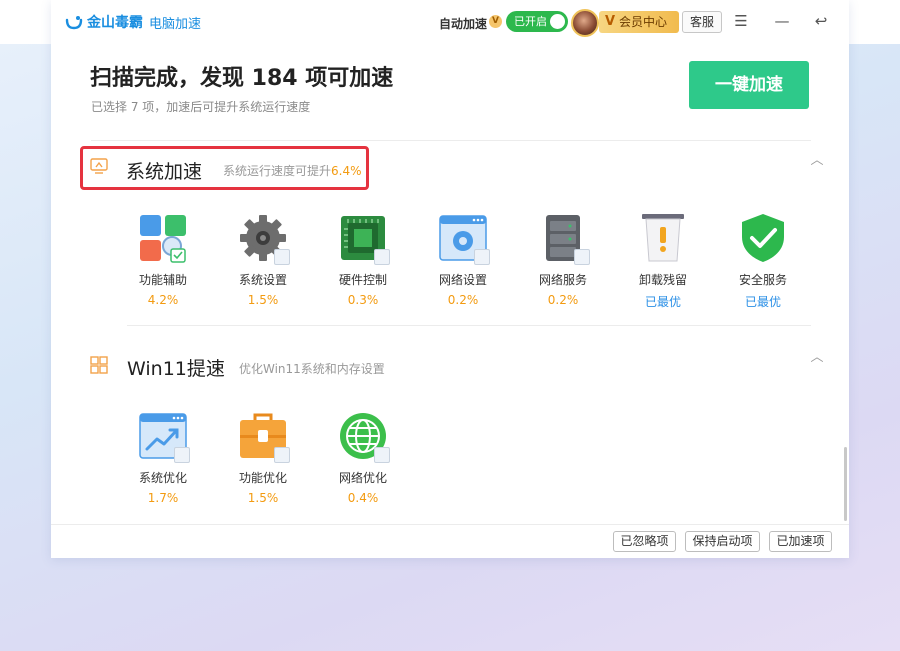  Describe the element at coordinates (763, 238) in the screenshot. I see `shield-check-icon` at that location.